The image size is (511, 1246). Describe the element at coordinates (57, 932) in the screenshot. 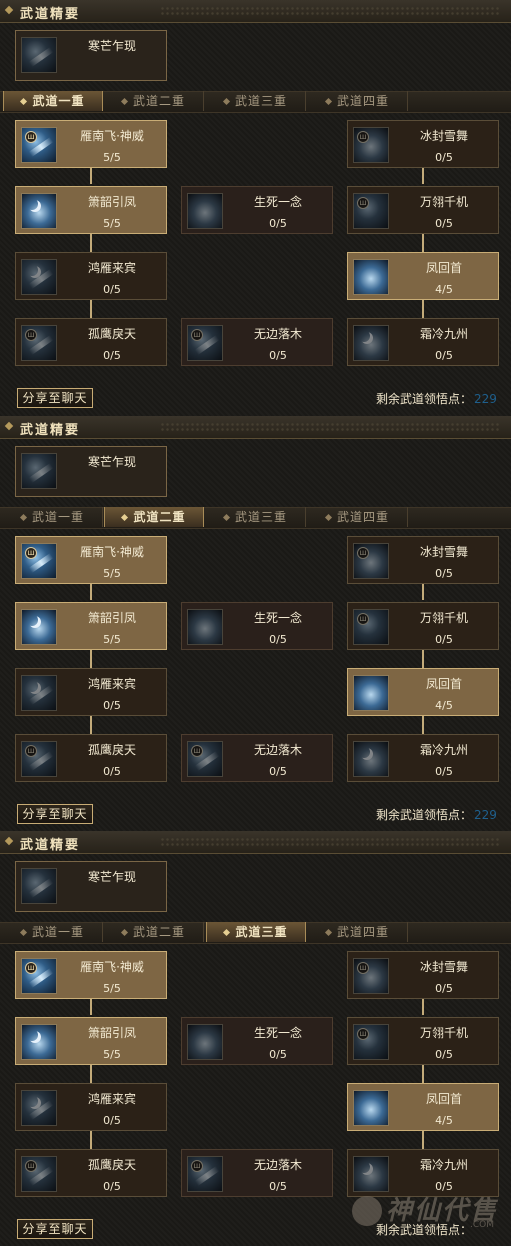

I see `tab-label: 武道一重` at that location.